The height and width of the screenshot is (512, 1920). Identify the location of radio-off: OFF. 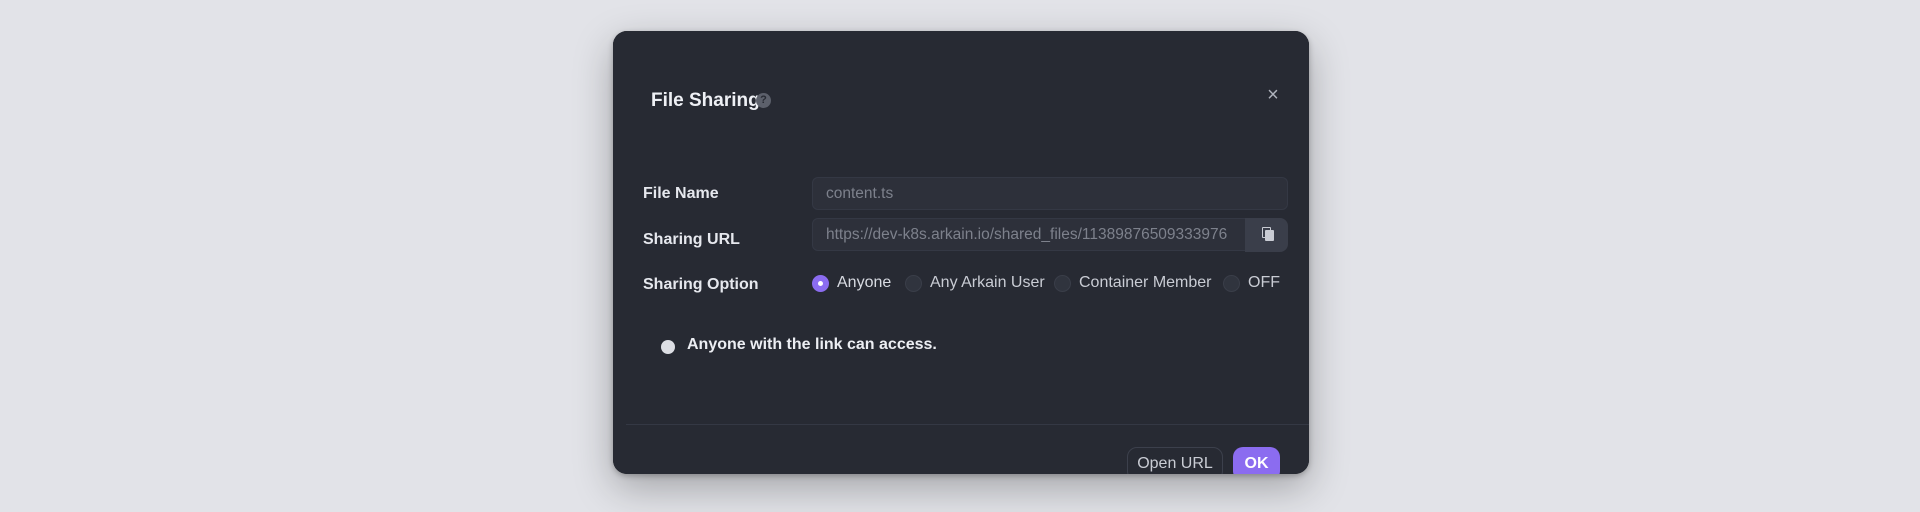
(1251, 283).